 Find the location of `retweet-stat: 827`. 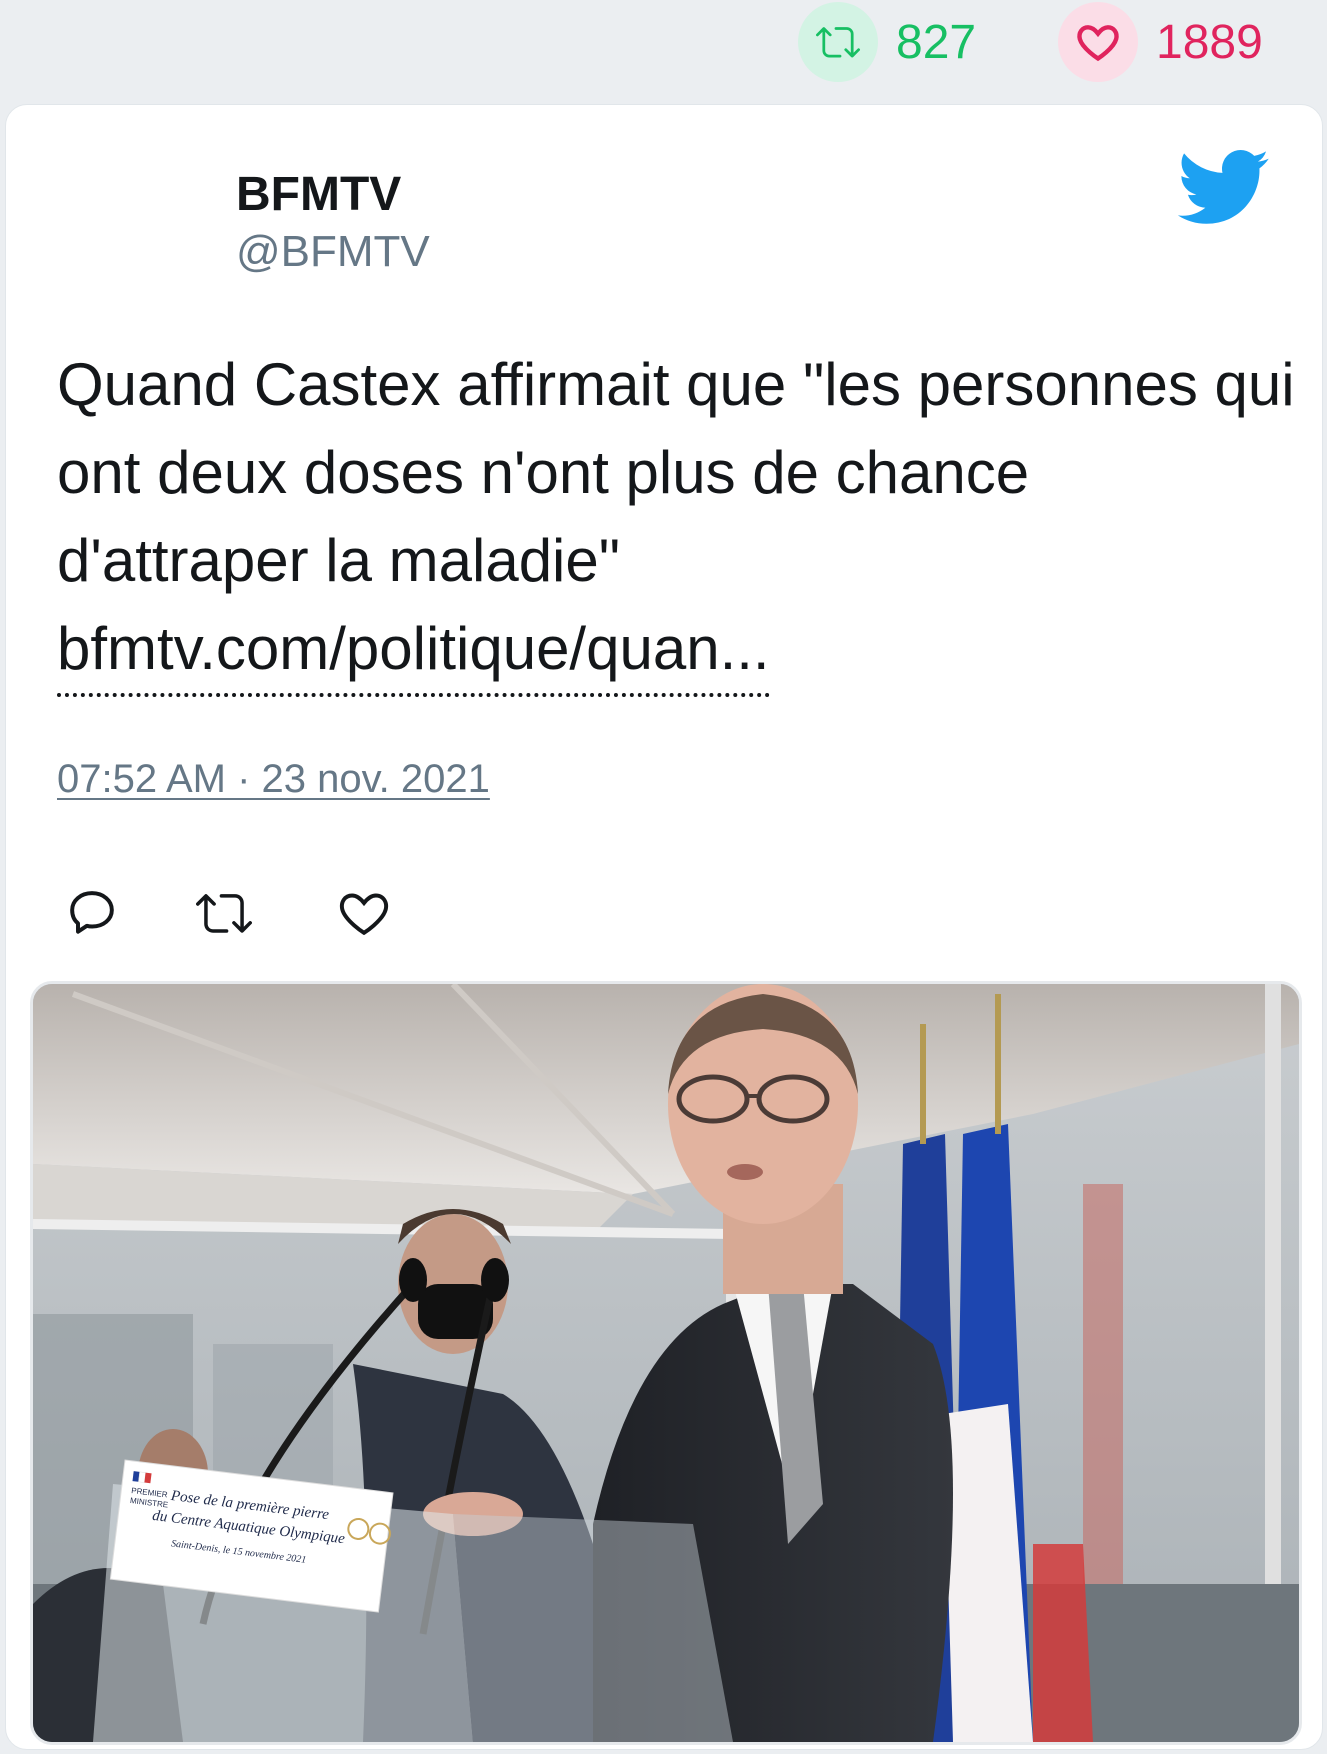

retweet-stat: 827 is located at coordinates (887, 42).